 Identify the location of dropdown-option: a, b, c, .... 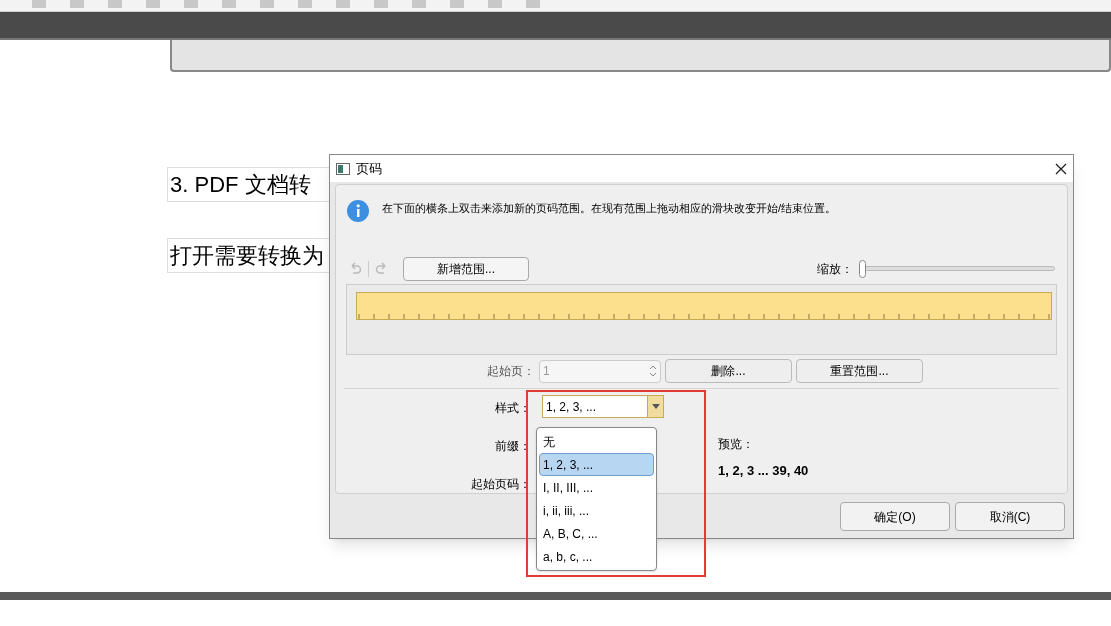
(596, 556).